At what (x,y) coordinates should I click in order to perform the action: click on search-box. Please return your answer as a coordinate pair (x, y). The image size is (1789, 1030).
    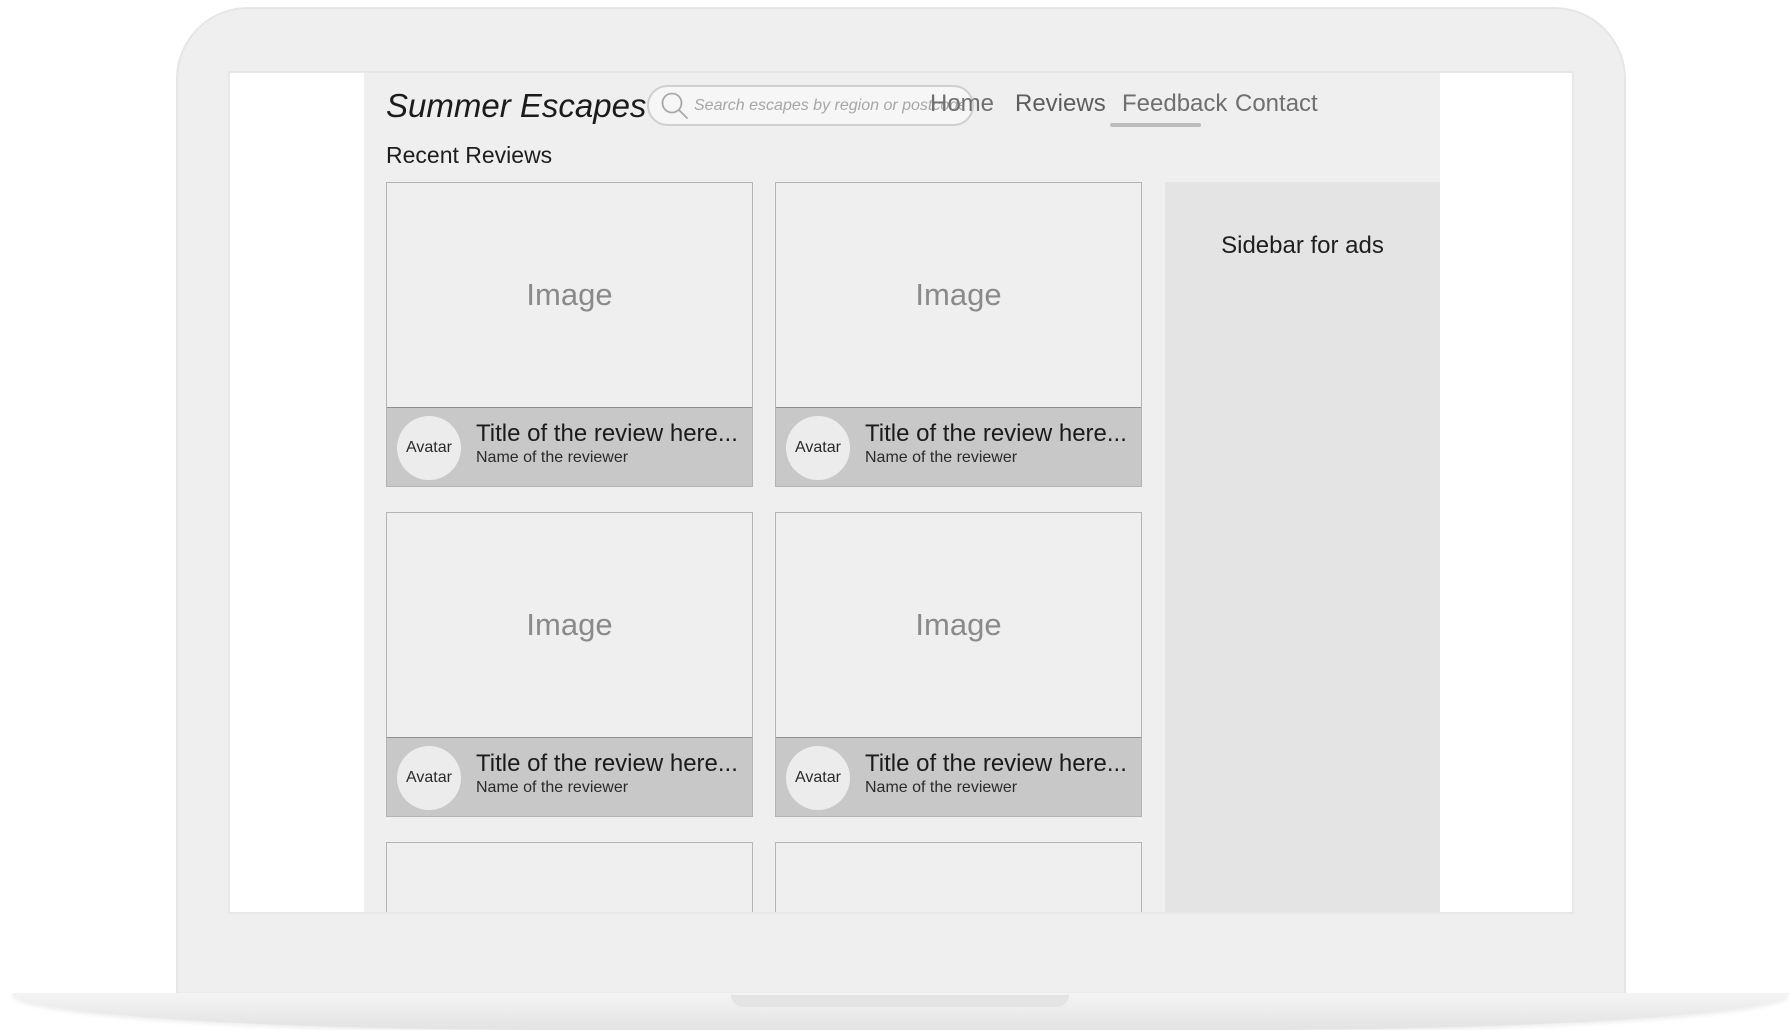
    Looking at the image, I should click on (810, 105).